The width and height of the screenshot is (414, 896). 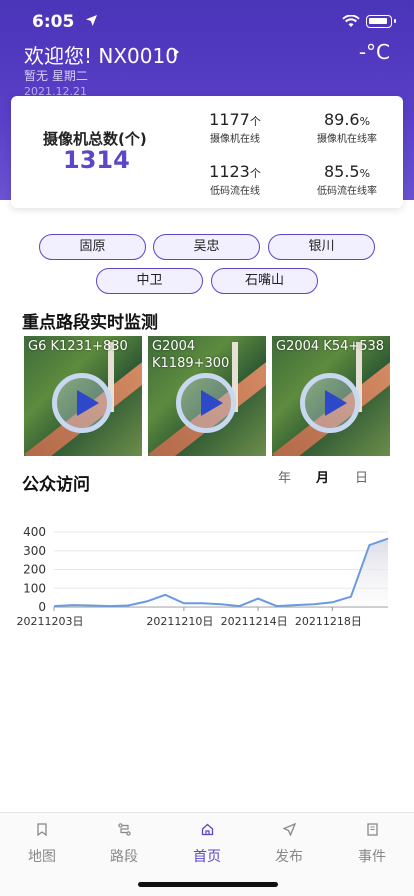 What do you see at coordinates (322, 476) in the screenshot?
I see `period-tab-month: 月` at bounding box center [322, 476].